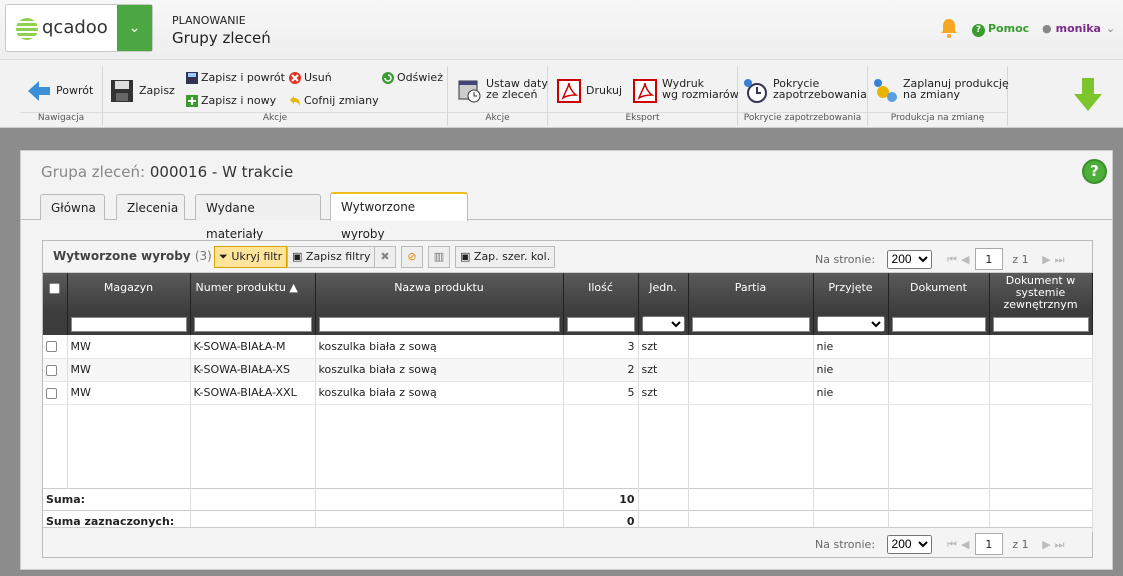 Image resolution: width=1123 pixels, height=576 pixels. I want to click on hide-filter-button: ⏷ Ukryj filtr, so click(251, 257).